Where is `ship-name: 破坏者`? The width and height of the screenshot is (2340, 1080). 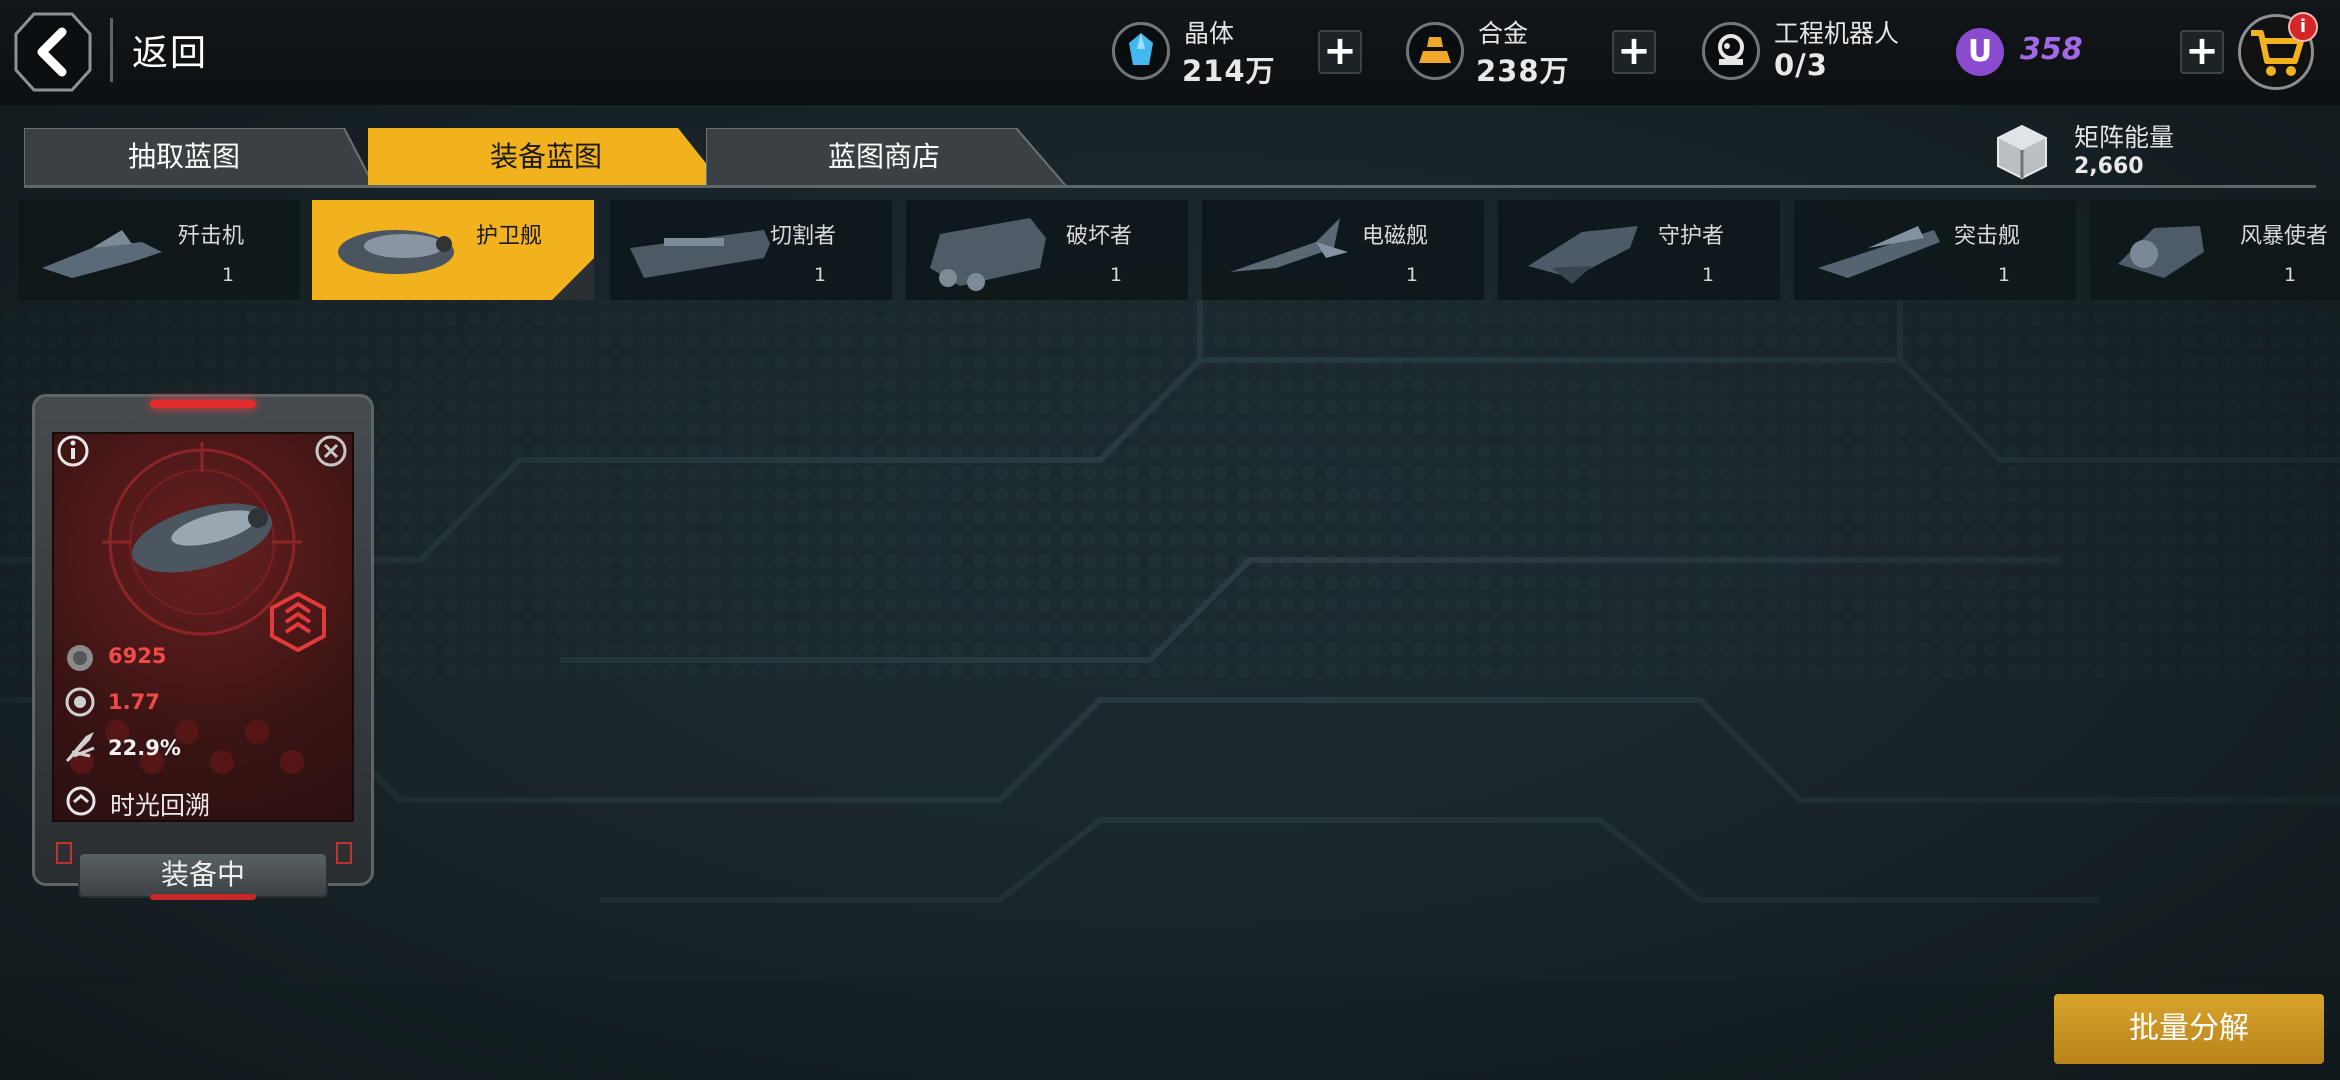
ship-name: 破坏者 is located at coordinates (1099, 236).